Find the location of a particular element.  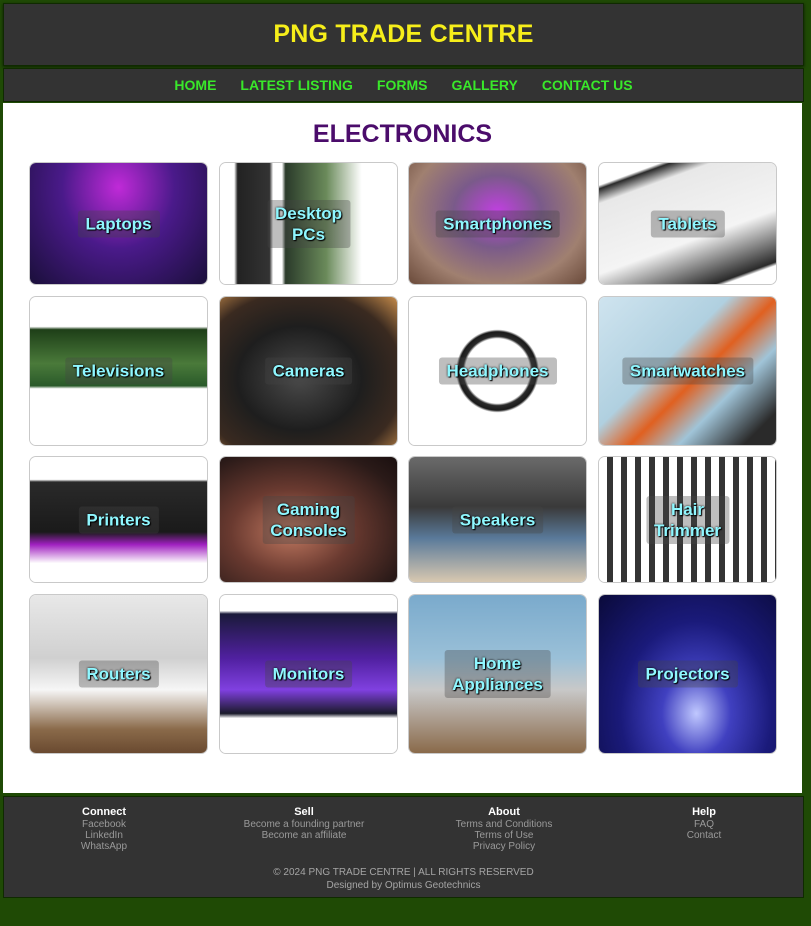

category-label: Hair Trimmer is located at coordinates (687, 519).